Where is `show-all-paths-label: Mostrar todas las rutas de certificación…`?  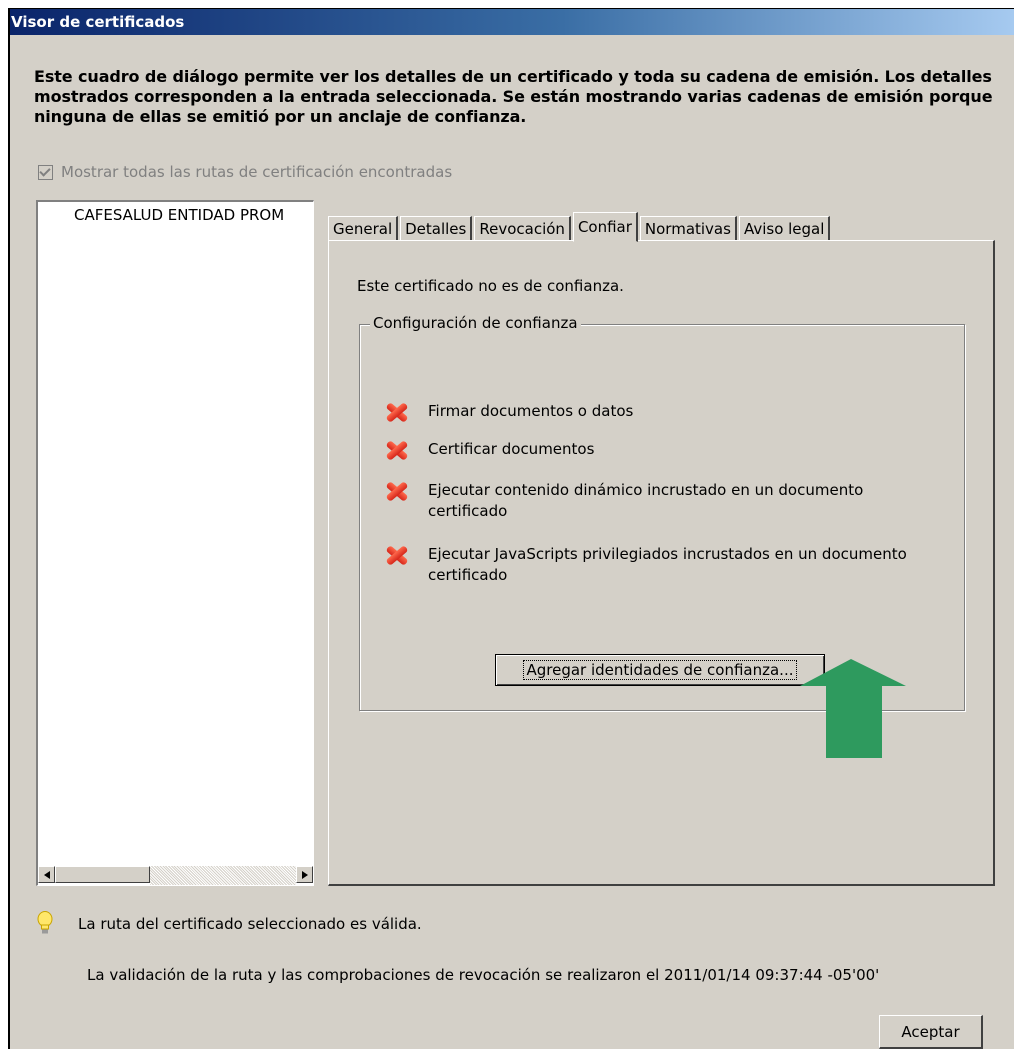
show-all-paths-label: Mostrar todas las rutas de certificación… is located at coordinates (257, 172).